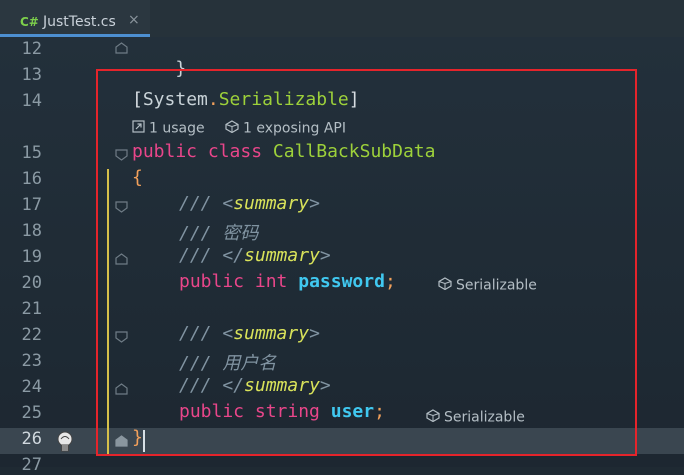 The height and width of the screenshot is (475, 684). What do you see at coordinates (249, 203) in the screenshot?
I see `code-line-17: /// <summary>` at bounding box center [249, 203].